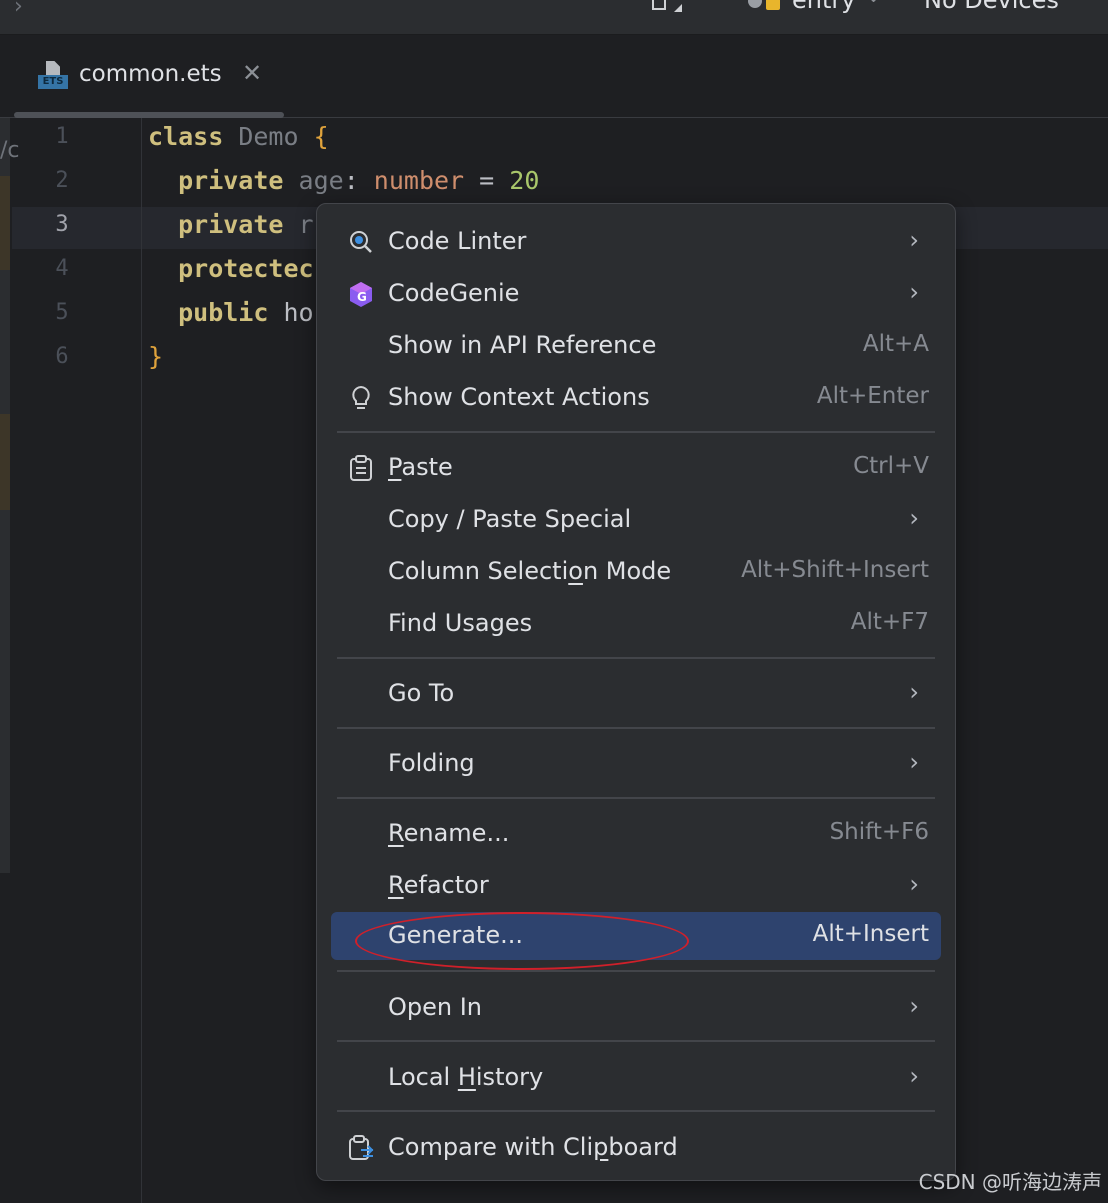 Image resolution: width=1108 pixels, height=1203 pixels. What do you see at coordinates (454, 293) in the screenshot?
I see `menu-item-label: CodeGenie` at bounding box center [454, 293].